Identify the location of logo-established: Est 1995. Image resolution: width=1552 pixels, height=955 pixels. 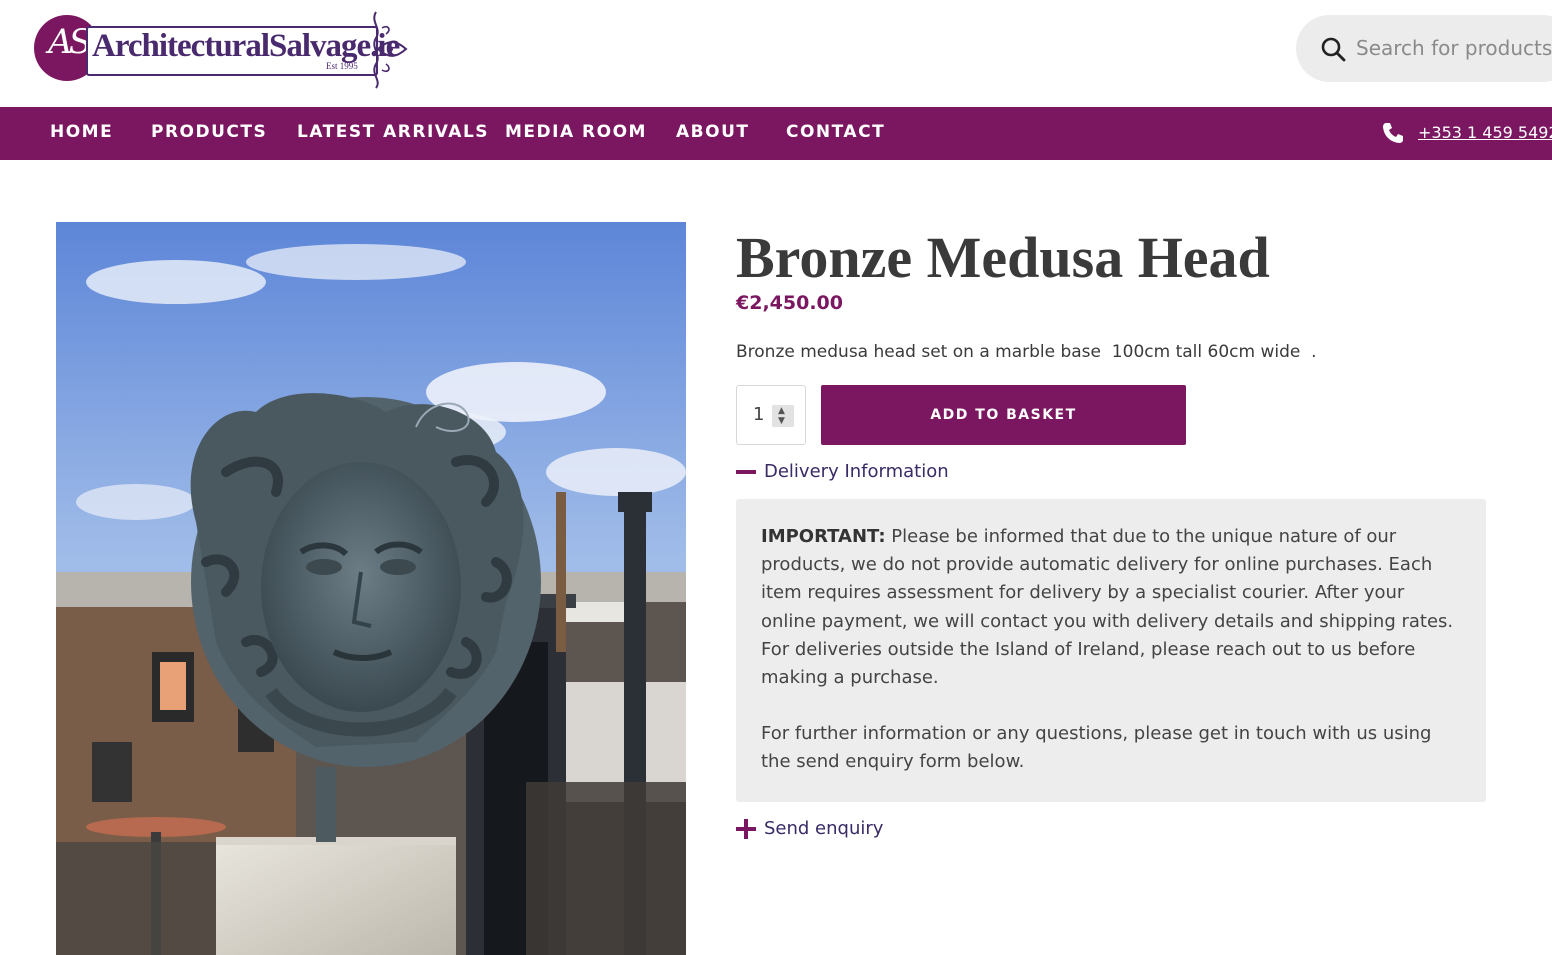
(342, 66).